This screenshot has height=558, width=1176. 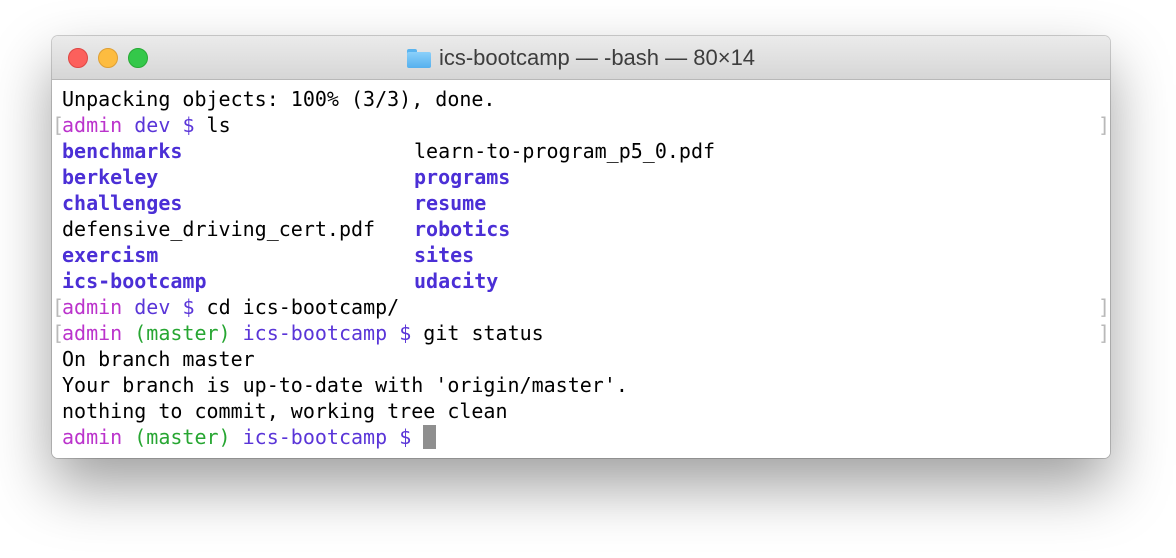 I want to click on ls-entry: udacity, so click(x=456, y=281).